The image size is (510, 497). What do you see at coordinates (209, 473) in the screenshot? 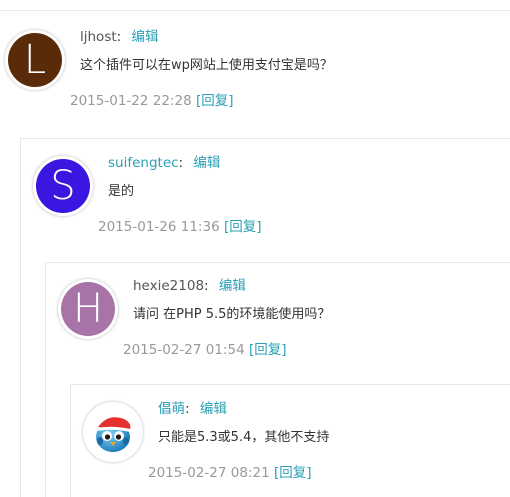
I see `comment-date: 2015-02-27 08:21` at bounding box center [209, 473].